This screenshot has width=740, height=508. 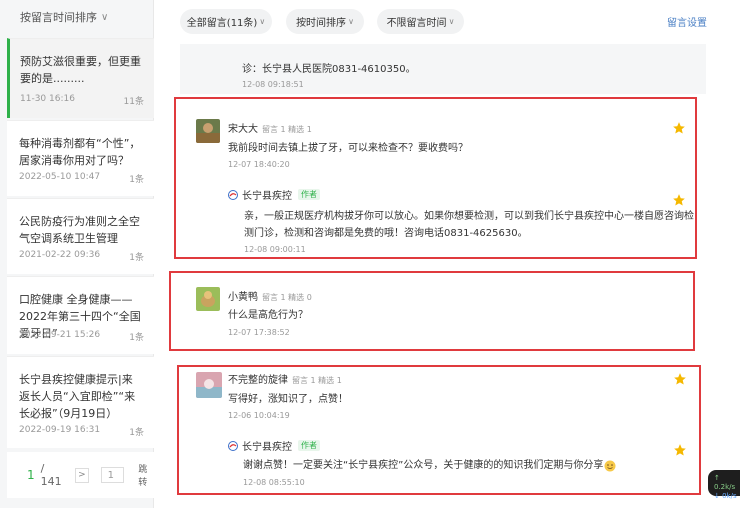 What do you see at coordinates (259, 332) in the screenshot?
I see `comment-time: 12-07 17:38:52` at bounding box center [259, 332].